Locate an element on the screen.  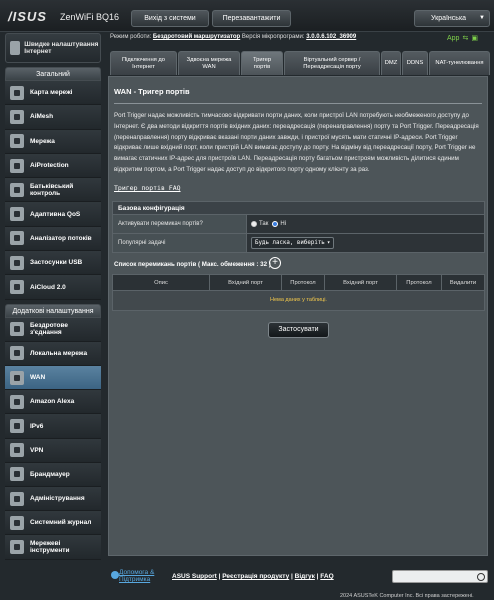
sidebar-item-label: Мережеві інструменти is located at coordinates (50, 546).